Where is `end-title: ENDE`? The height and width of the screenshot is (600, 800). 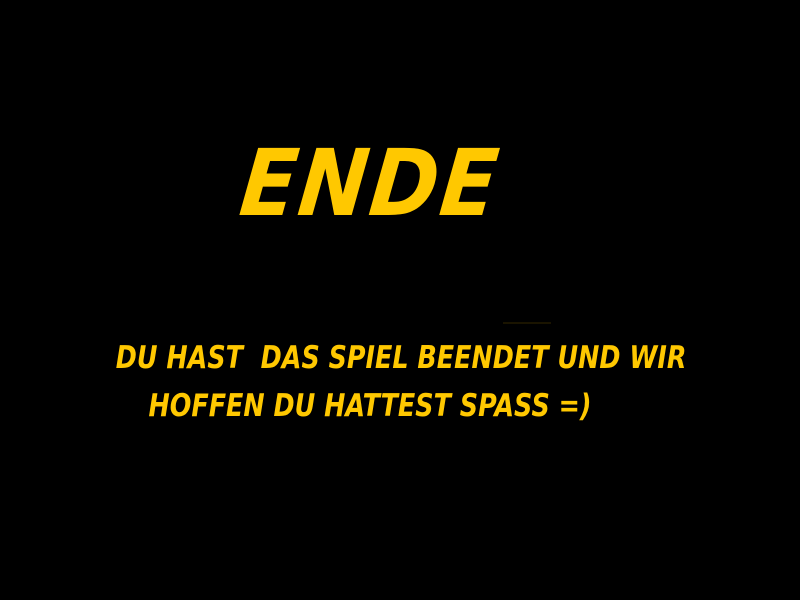
end-title: ENDE is located at coordinates (370, 183).